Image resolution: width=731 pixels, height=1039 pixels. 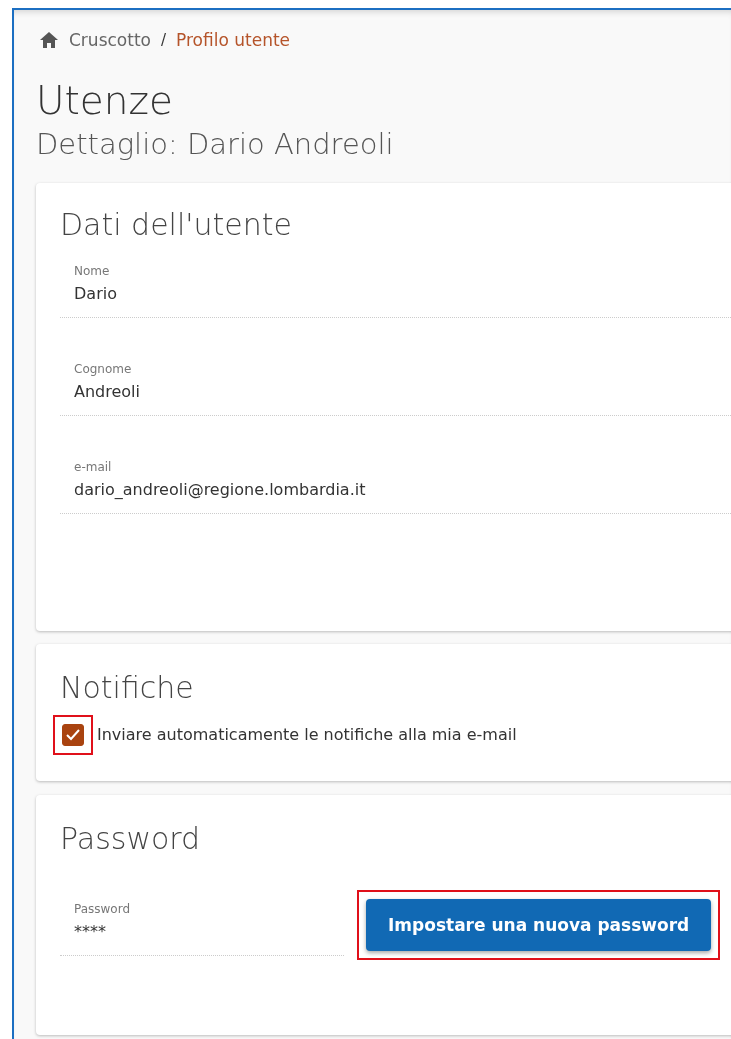 I want to click on checkbox, so click(x=73, y=734).